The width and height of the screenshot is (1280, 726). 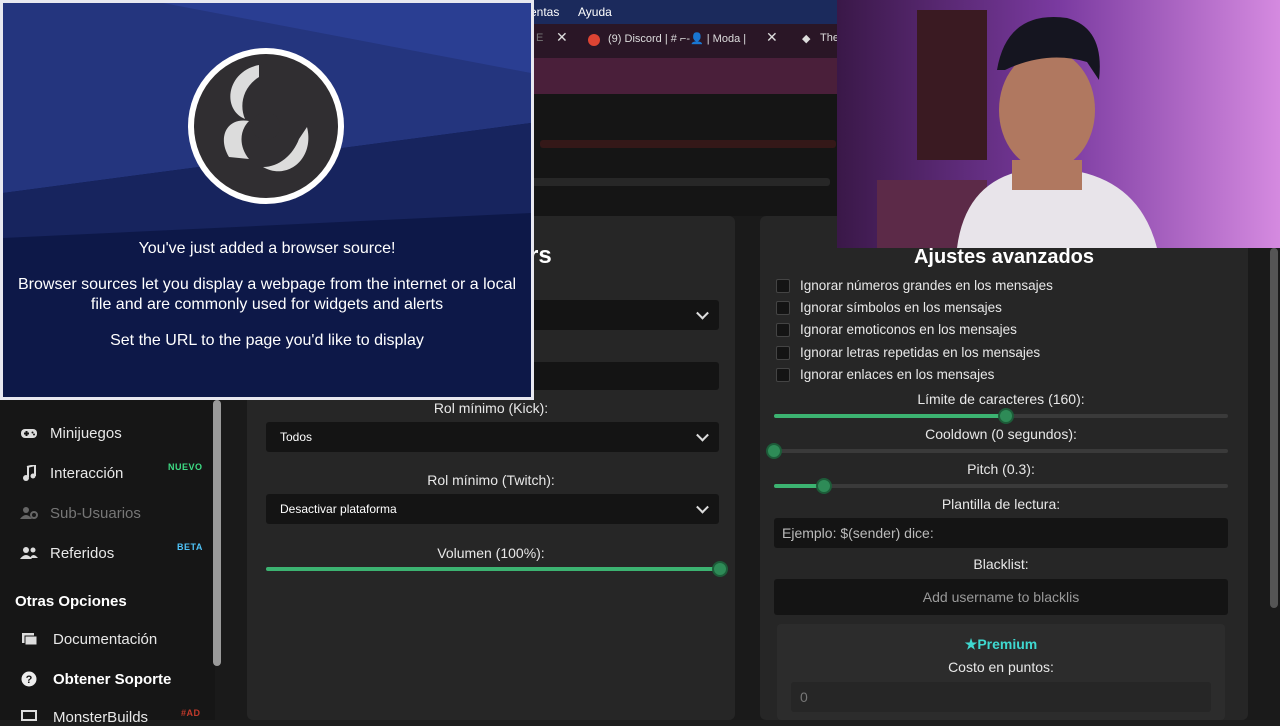 What do you see at coordinates (112, 679) in the screenshot?
I see `sidebar-item-label: Obtener Soporte` at bounding box center [112, 679].